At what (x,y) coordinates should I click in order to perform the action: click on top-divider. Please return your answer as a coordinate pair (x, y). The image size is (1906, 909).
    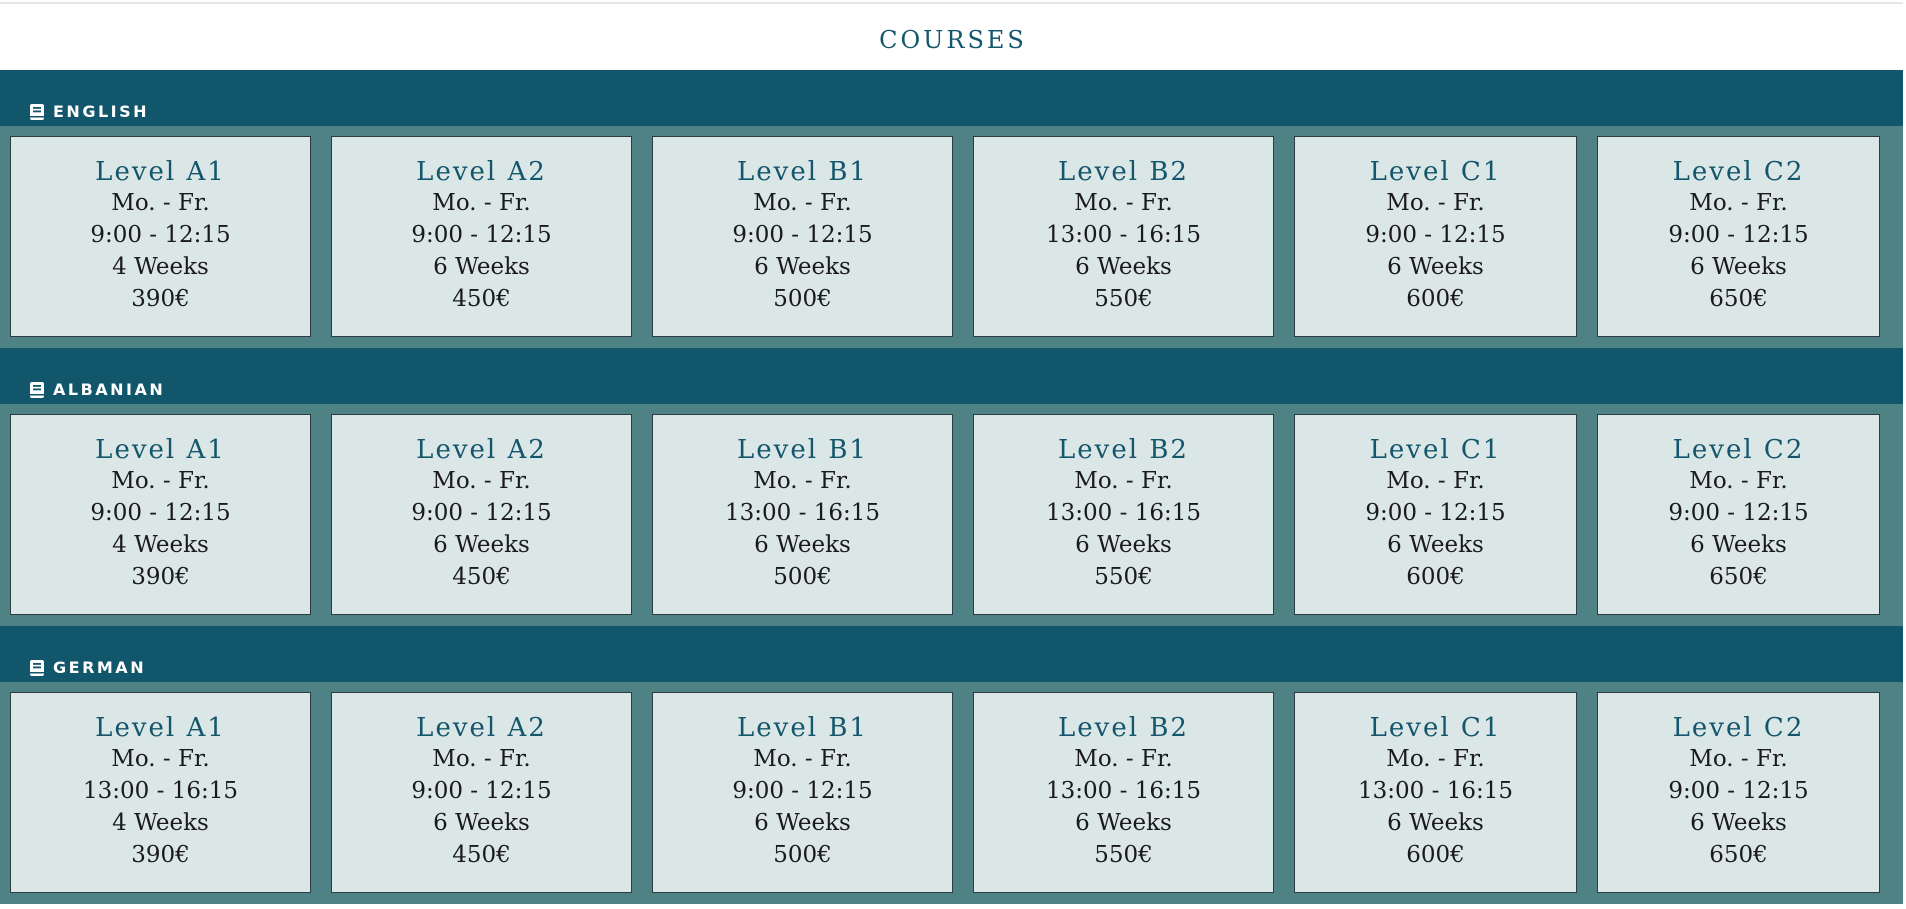
    Looking at the image, I should click on (953, 3).